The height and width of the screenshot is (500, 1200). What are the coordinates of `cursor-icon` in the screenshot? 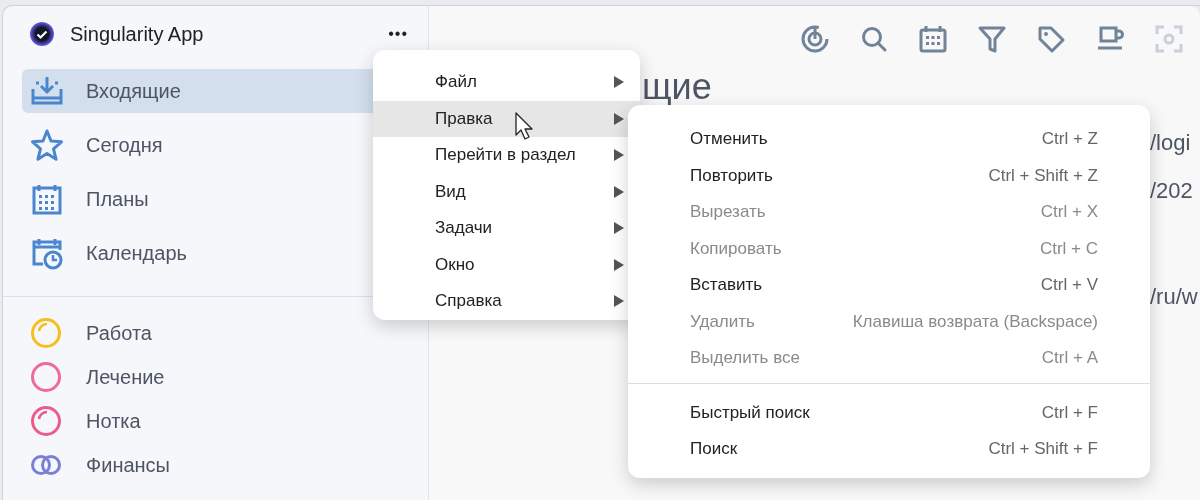 It's located at (525, 126).